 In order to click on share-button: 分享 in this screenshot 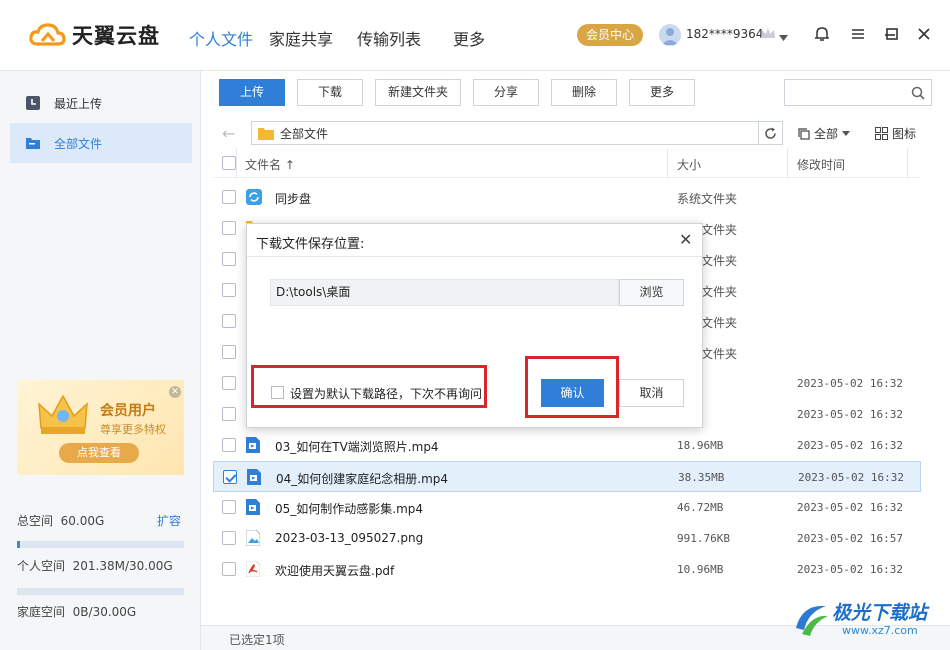, I will do `click(506, 92)`.